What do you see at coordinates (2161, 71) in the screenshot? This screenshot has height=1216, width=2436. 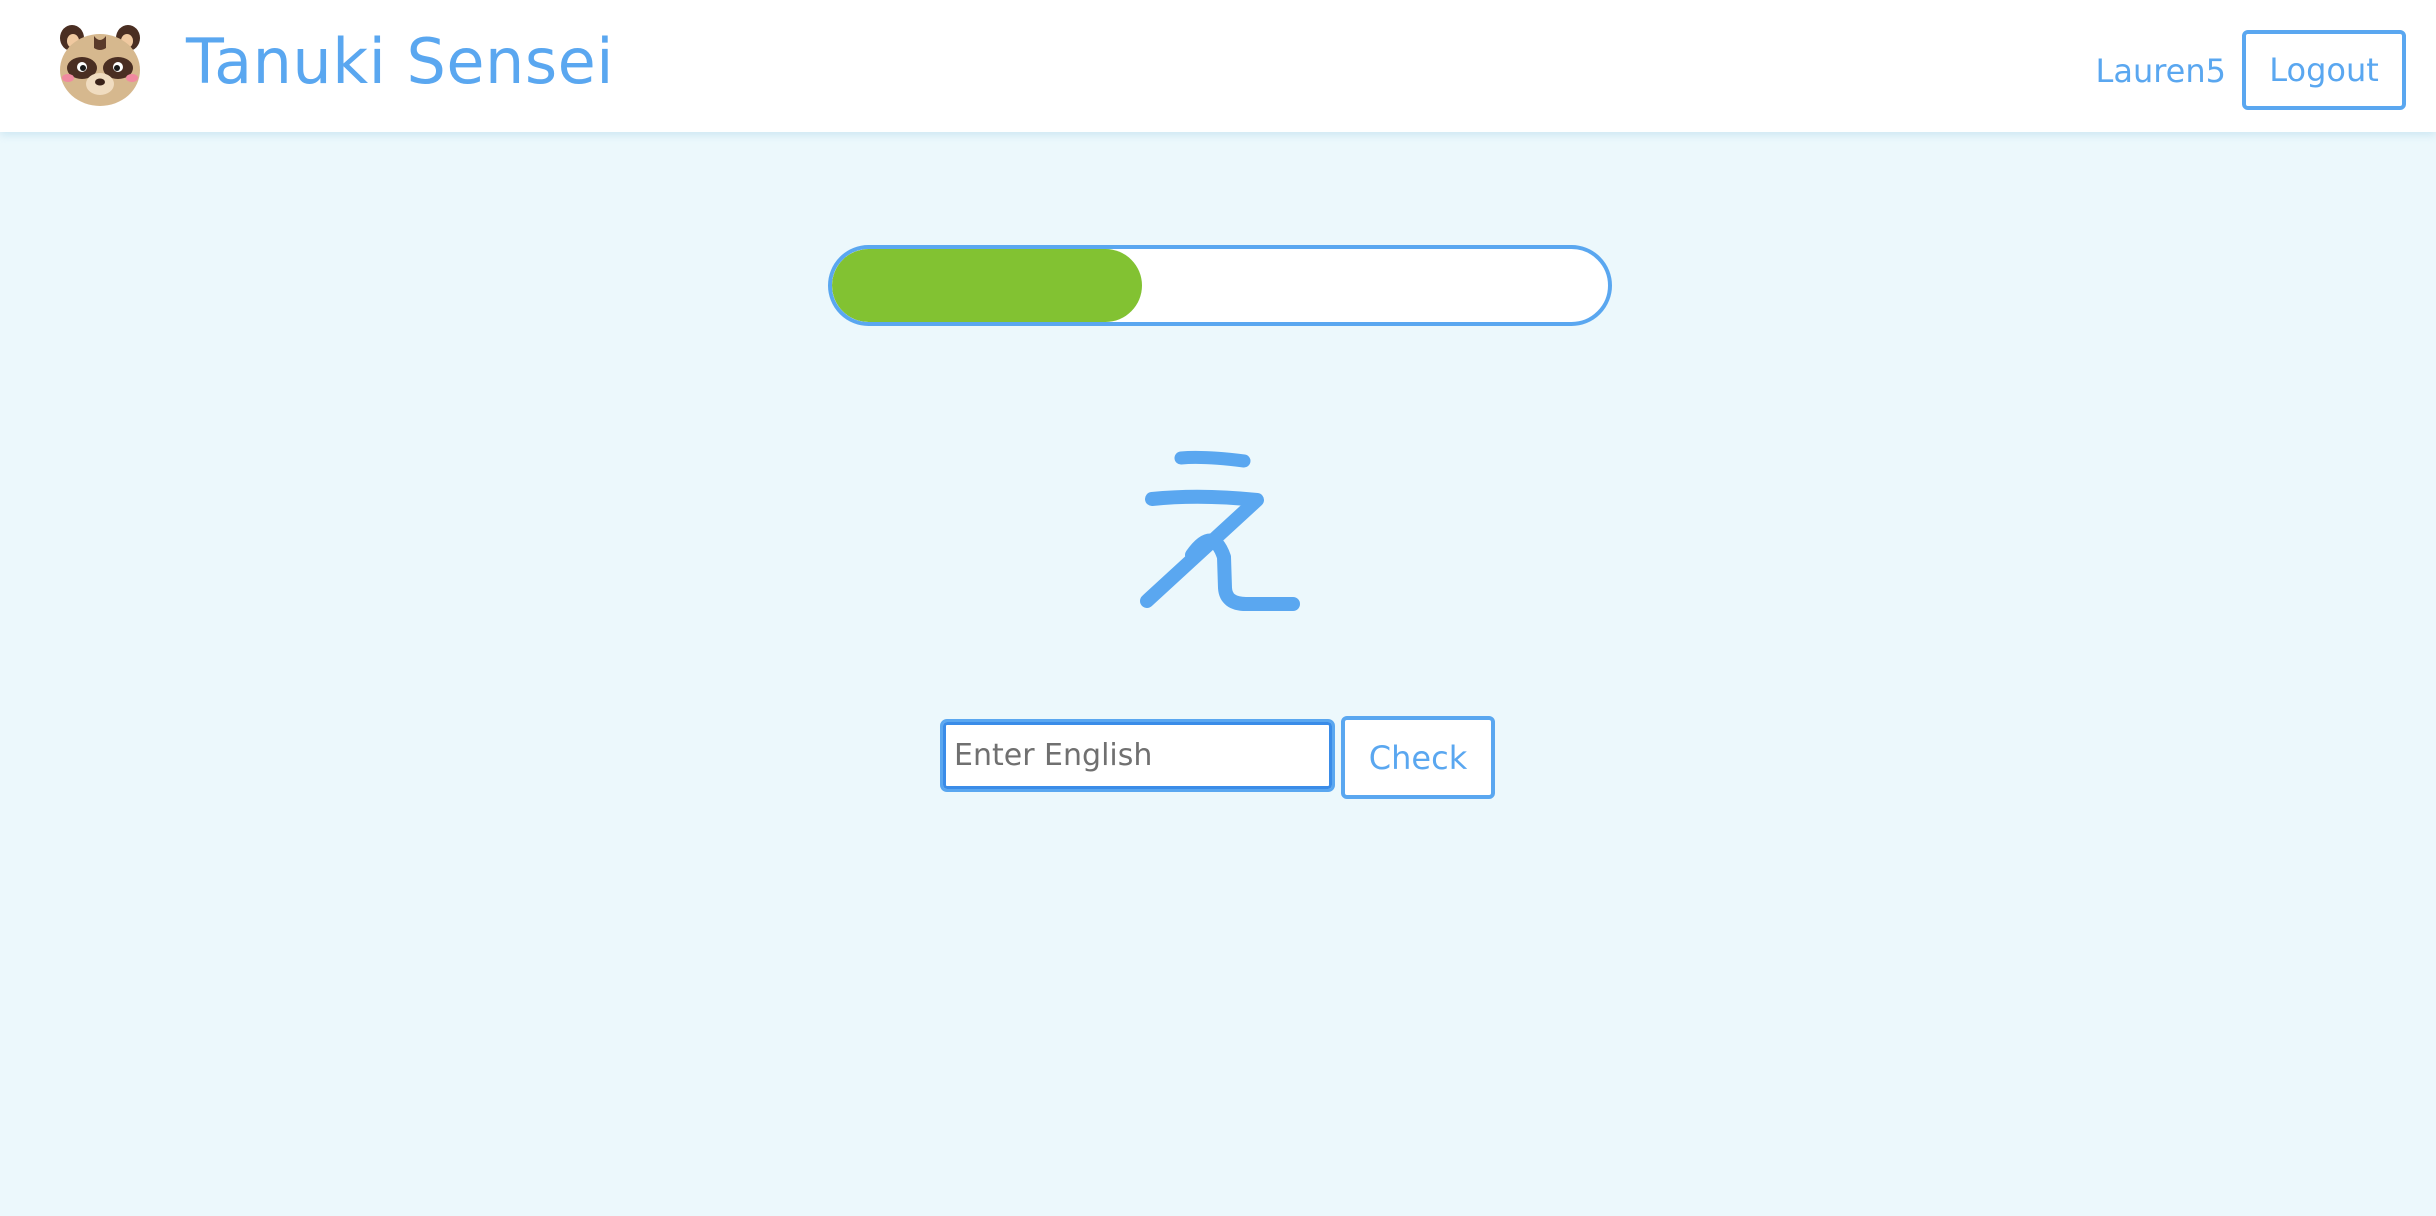 I see `username-link: Lauren5` at bounding box center [2161, 71].